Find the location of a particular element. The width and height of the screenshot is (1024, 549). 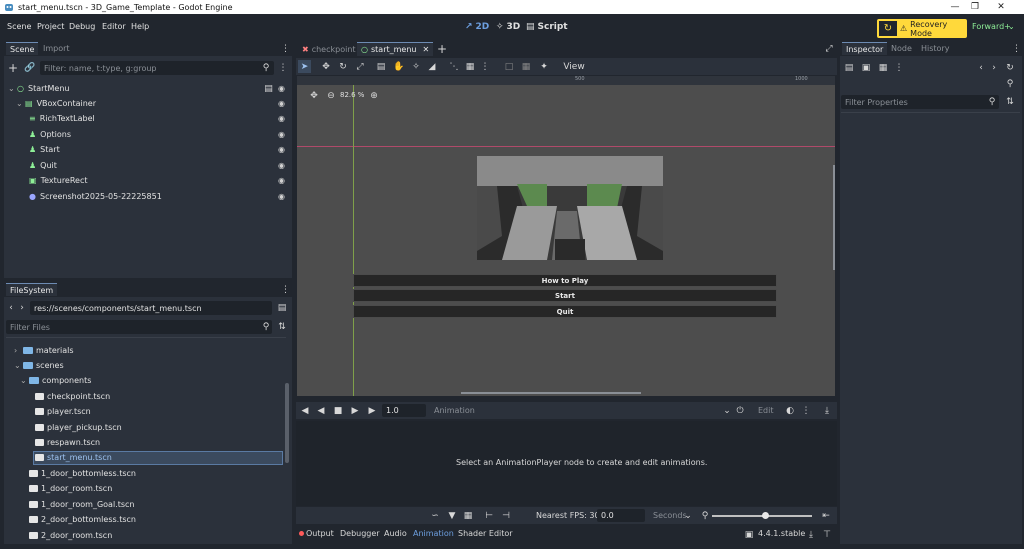

zoom-in-icon: ⊕ is located at coordinates (374, 96).